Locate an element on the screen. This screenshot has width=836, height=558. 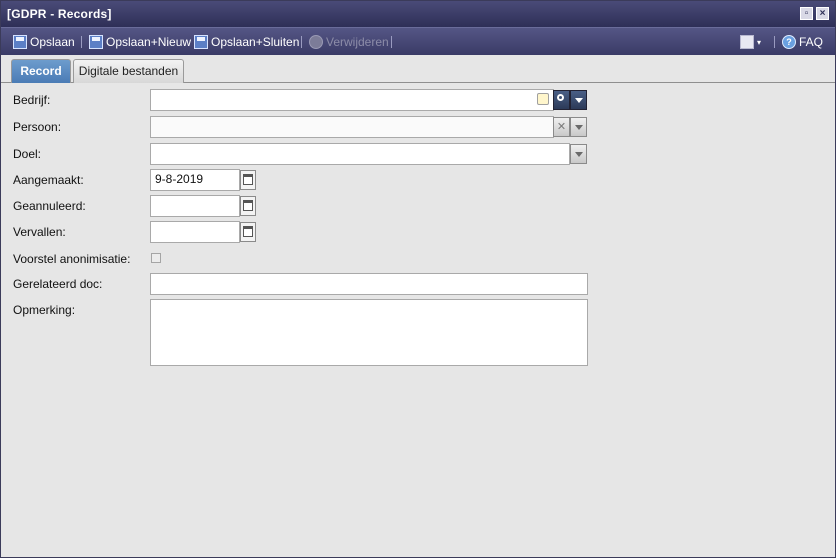
aangemaakt-date-field: 9-8-2019 is located at coordinates (195, 180).